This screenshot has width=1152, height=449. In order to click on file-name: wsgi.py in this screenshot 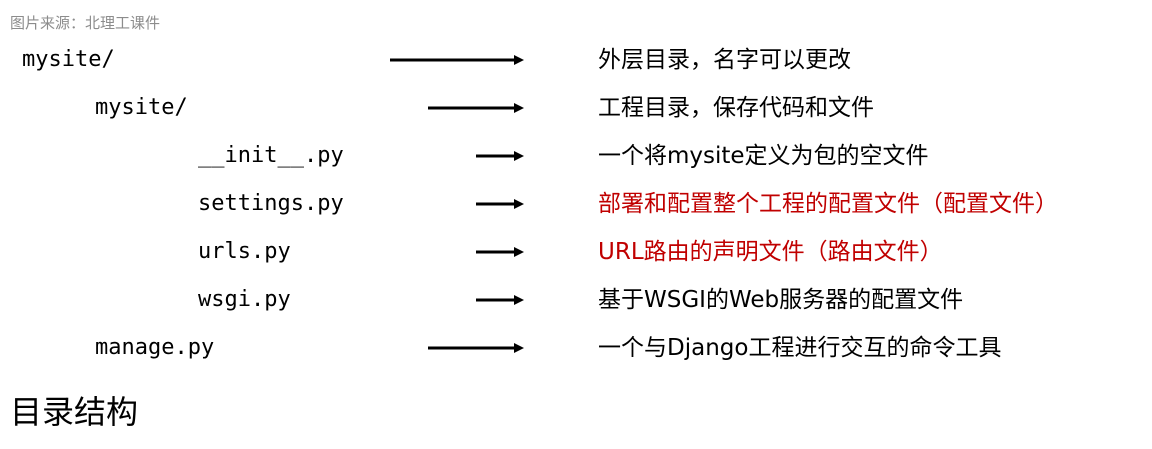, I will do `click(244, 299)`.